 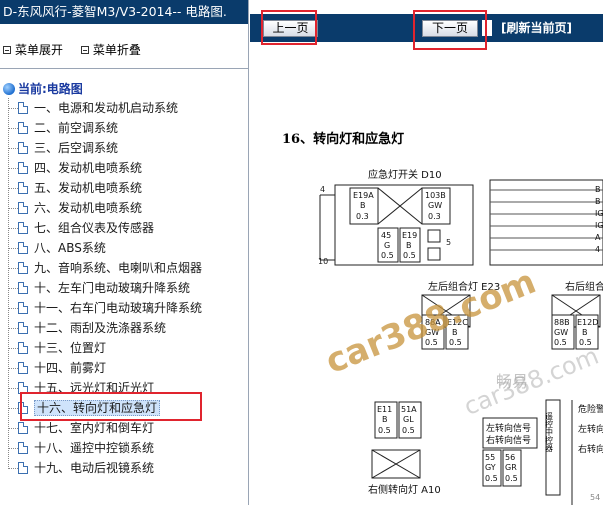 What do you see at coordinates (363, 195) in the screenshot?
I see `wire-e19a: E19A` at bounding box center [363, 195].